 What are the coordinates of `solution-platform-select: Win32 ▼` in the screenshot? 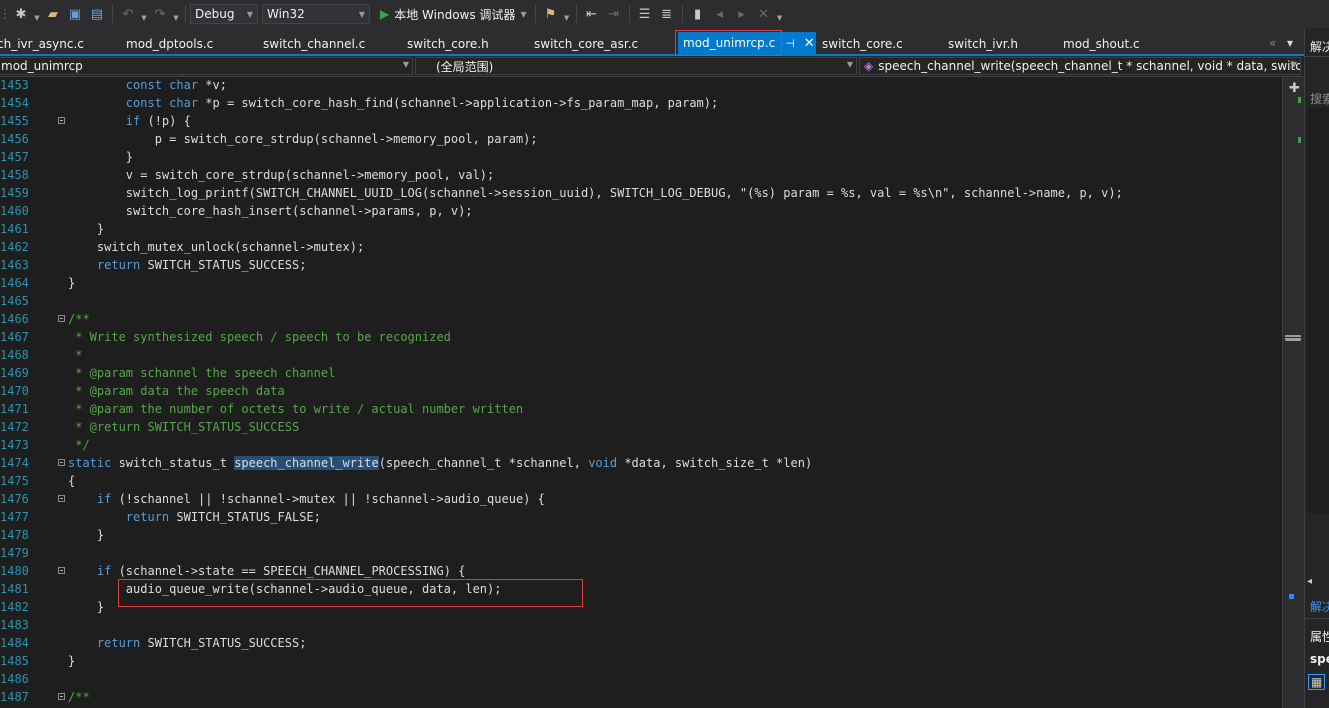 It's located at (316, 14).